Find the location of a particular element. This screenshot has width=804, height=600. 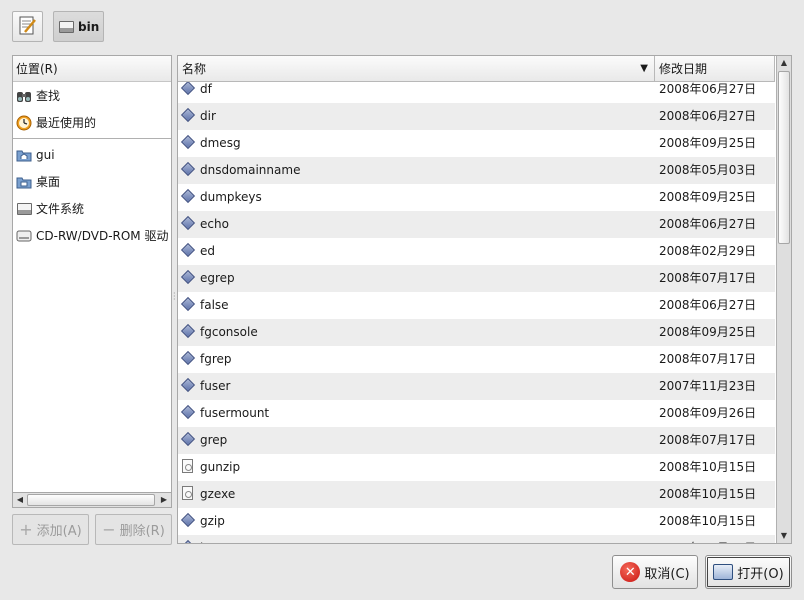

file-name: dumpkeys is located at coordinates (231, 197).